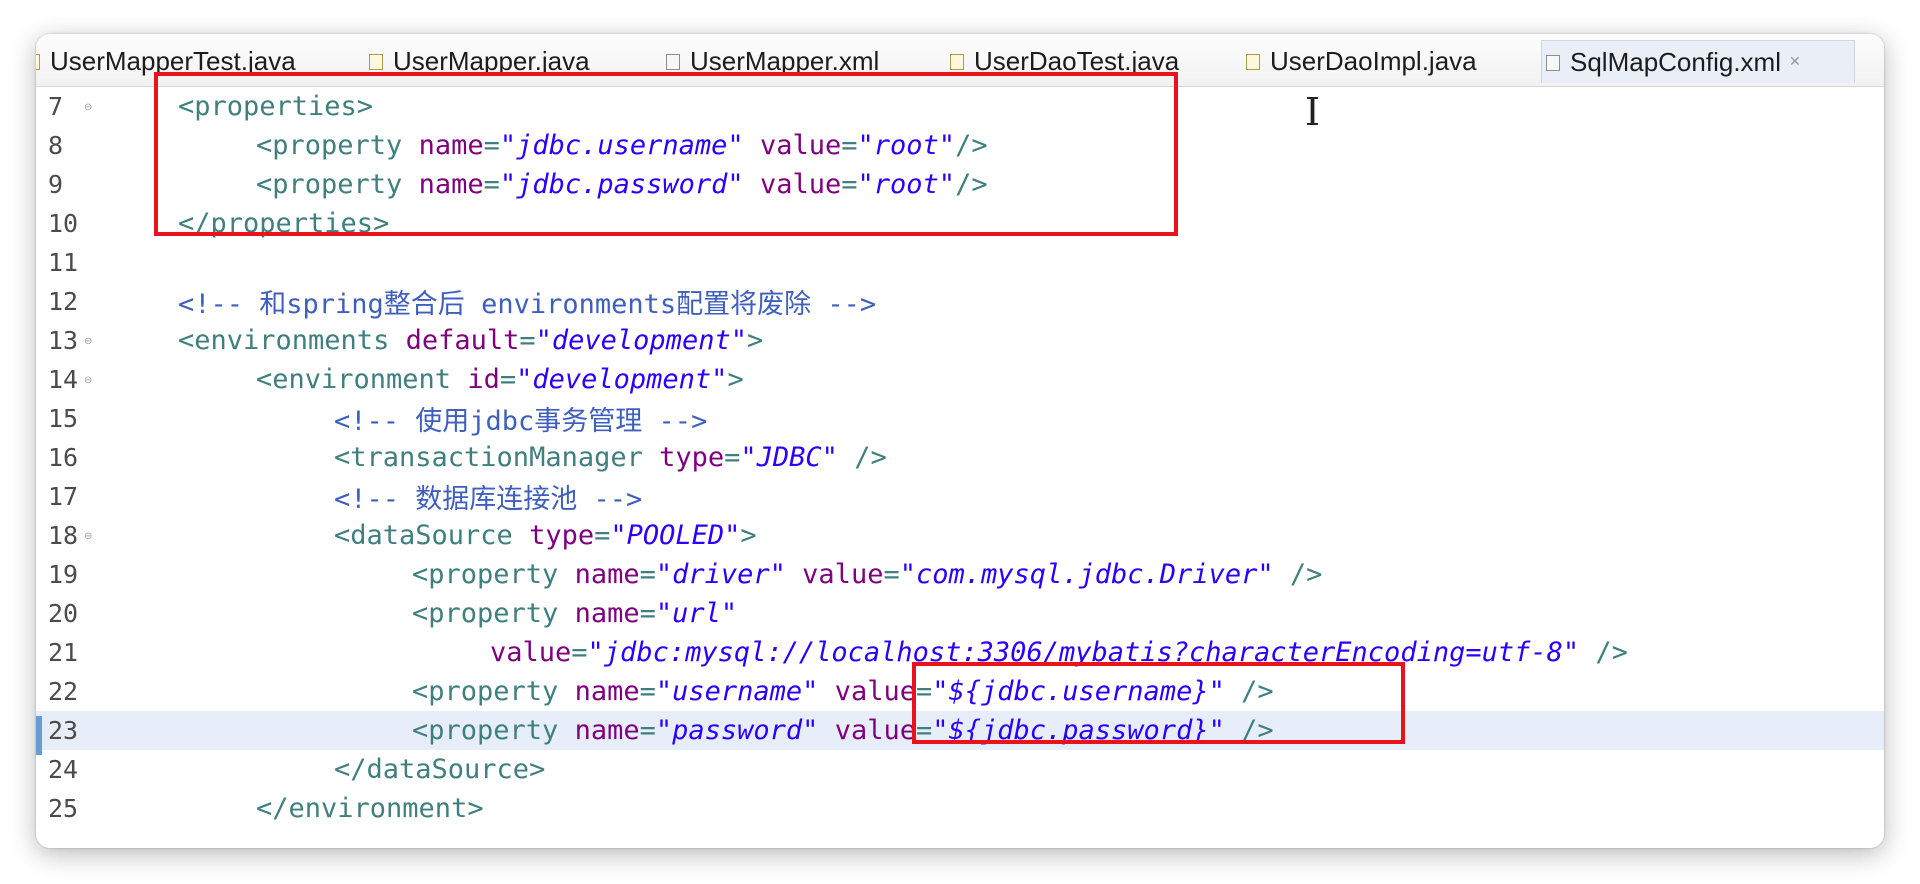 This screenshot has width=1920, height=884. What do you see at coordinates (960, 457) in the screenshot?
I see `code-line: 16 <transactionManager type="JDBC" />` at bounding box center [960, 457].